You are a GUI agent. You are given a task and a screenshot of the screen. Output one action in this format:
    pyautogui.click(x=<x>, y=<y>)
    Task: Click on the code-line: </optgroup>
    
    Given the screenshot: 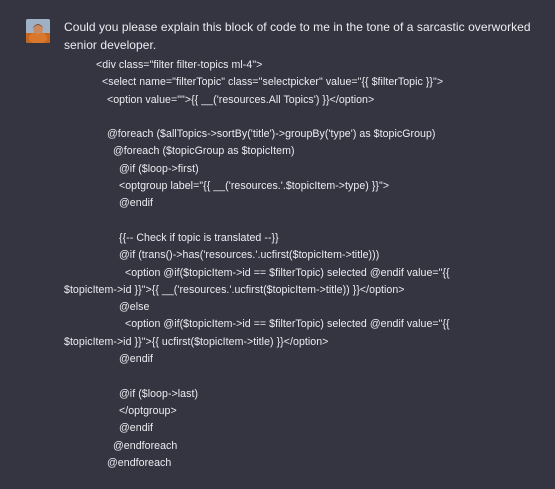 What is the action you would take?
    pyautogui.click(x=148, y=410)
    